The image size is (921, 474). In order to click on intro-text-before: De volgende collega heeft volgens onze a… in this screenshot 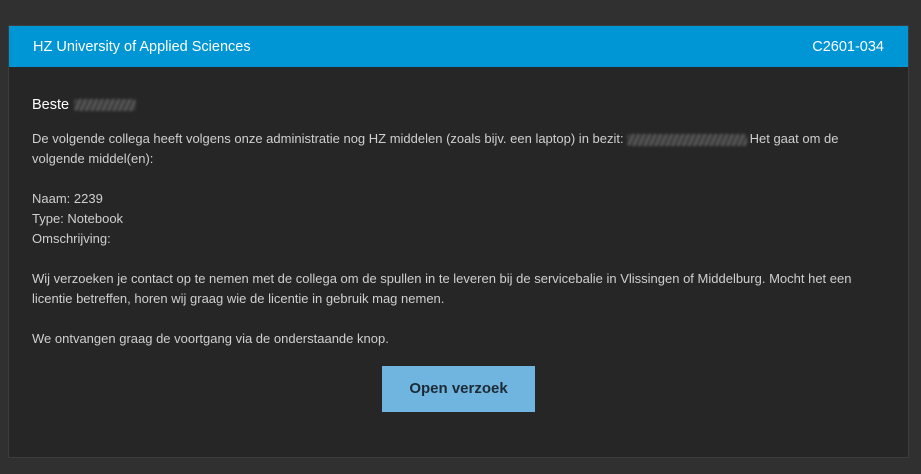, I will do `click(328, 138)`.